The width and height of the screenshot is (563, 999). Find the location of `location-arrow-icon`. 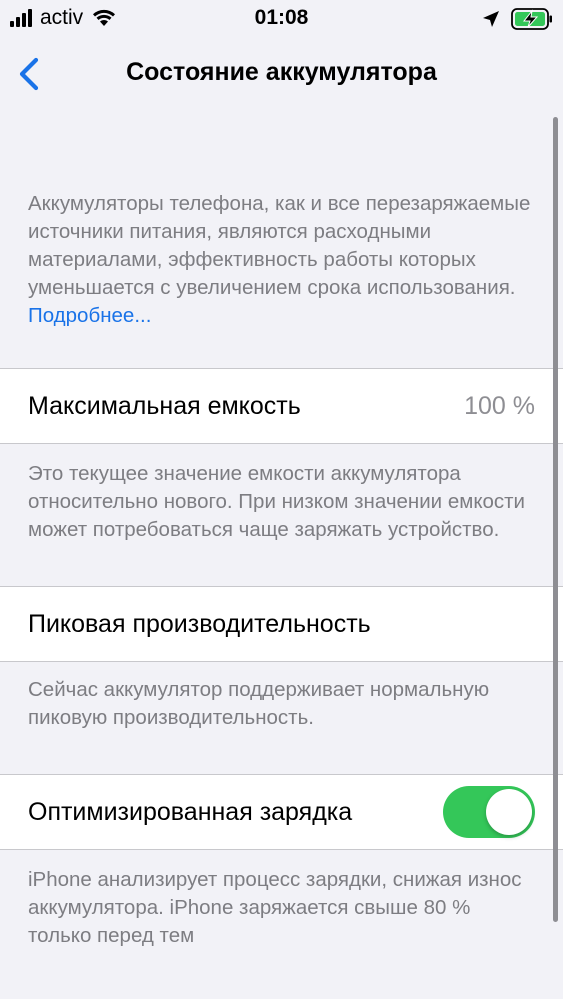

location-arrow-icon is located at coordinates (491, 19).